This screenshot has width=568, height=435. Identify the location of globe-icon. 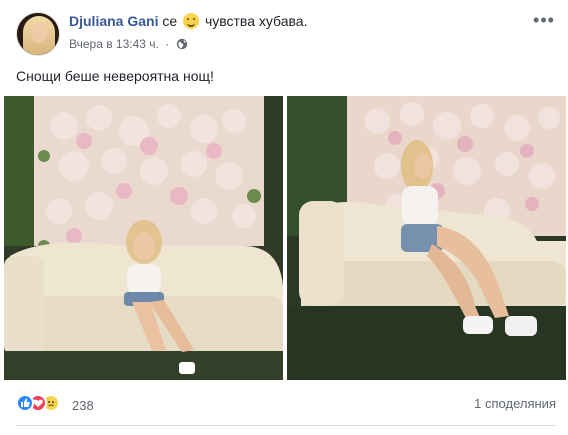
(182, 44).